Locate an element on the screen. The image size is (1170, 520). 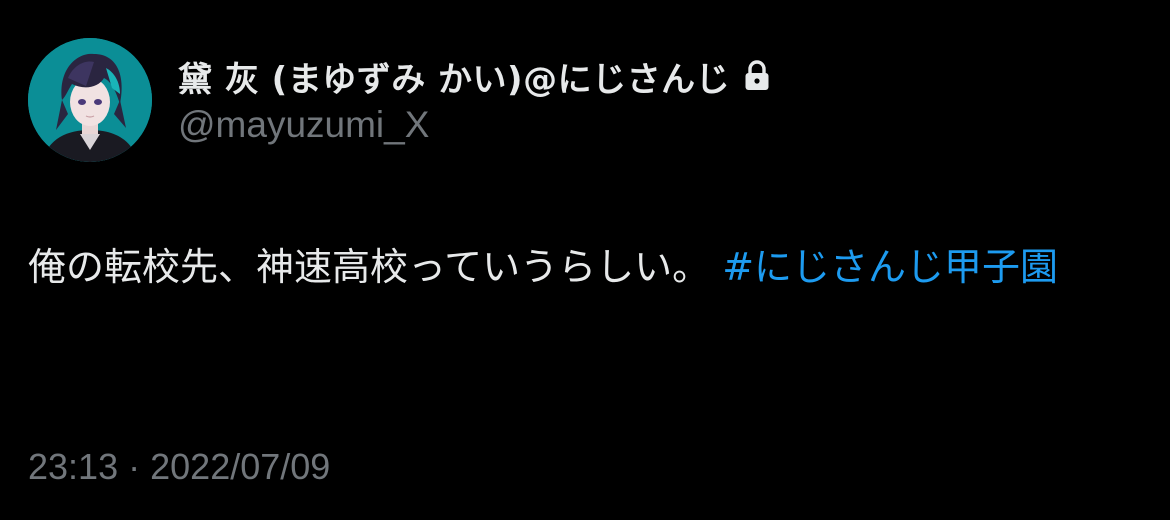
lock-icon is located at coordinates (757, 76).